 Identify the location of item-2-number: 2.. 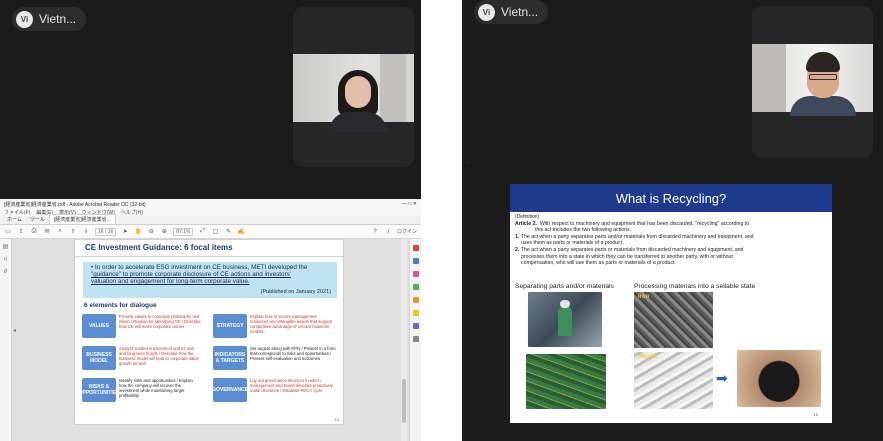
(517, 249).